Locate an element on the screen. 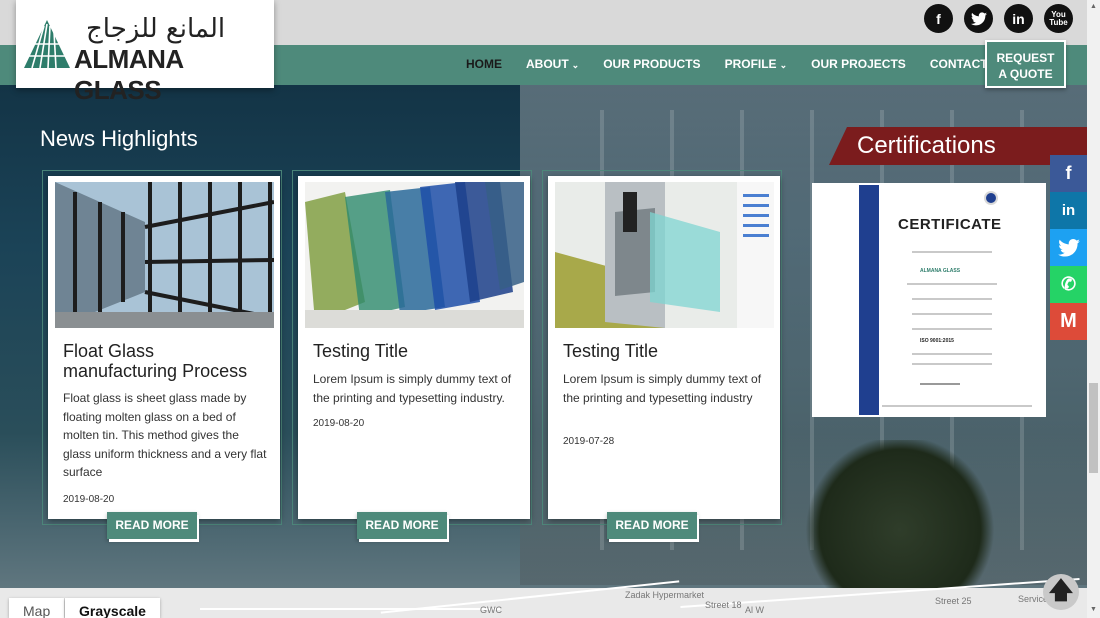 This screenshot has width=1100, height=618. card-image-glass-panels is located at coordinates (414, 255).